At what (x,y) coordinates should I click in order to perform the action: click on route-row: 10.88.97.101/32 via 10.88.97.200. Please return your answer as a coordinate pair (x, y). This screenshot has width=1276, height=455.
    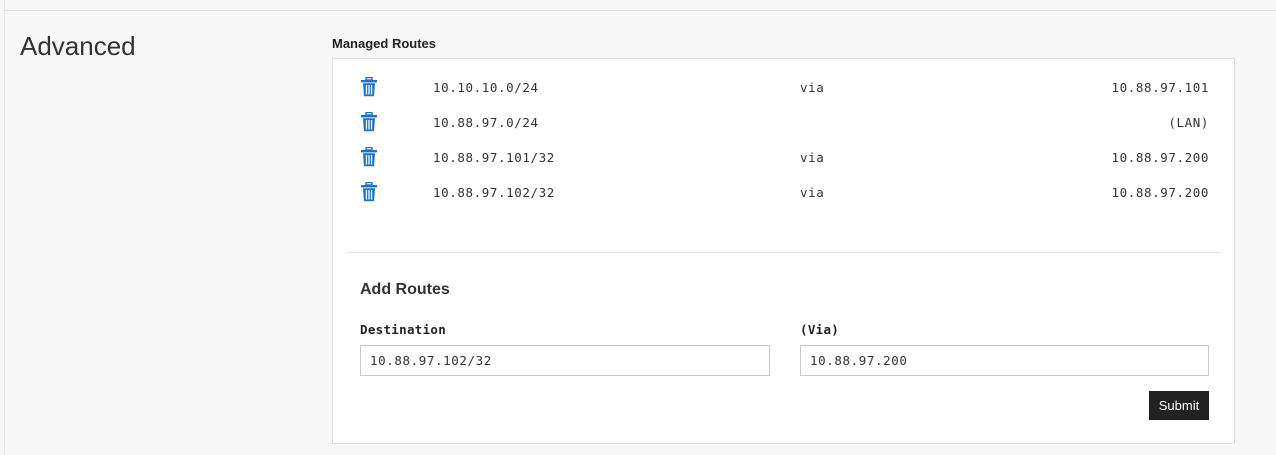
    Looking at the image, I should click on (784, 158).